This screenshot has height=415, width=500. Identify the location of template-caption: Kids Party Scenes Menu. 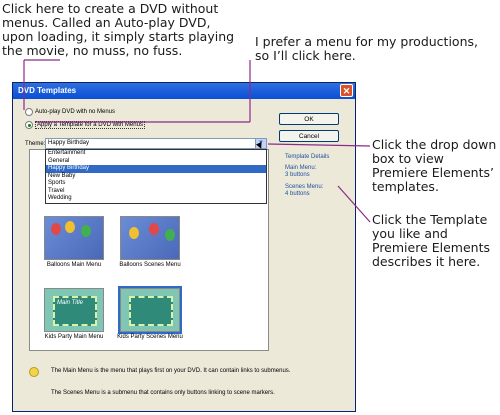
(150, 337).